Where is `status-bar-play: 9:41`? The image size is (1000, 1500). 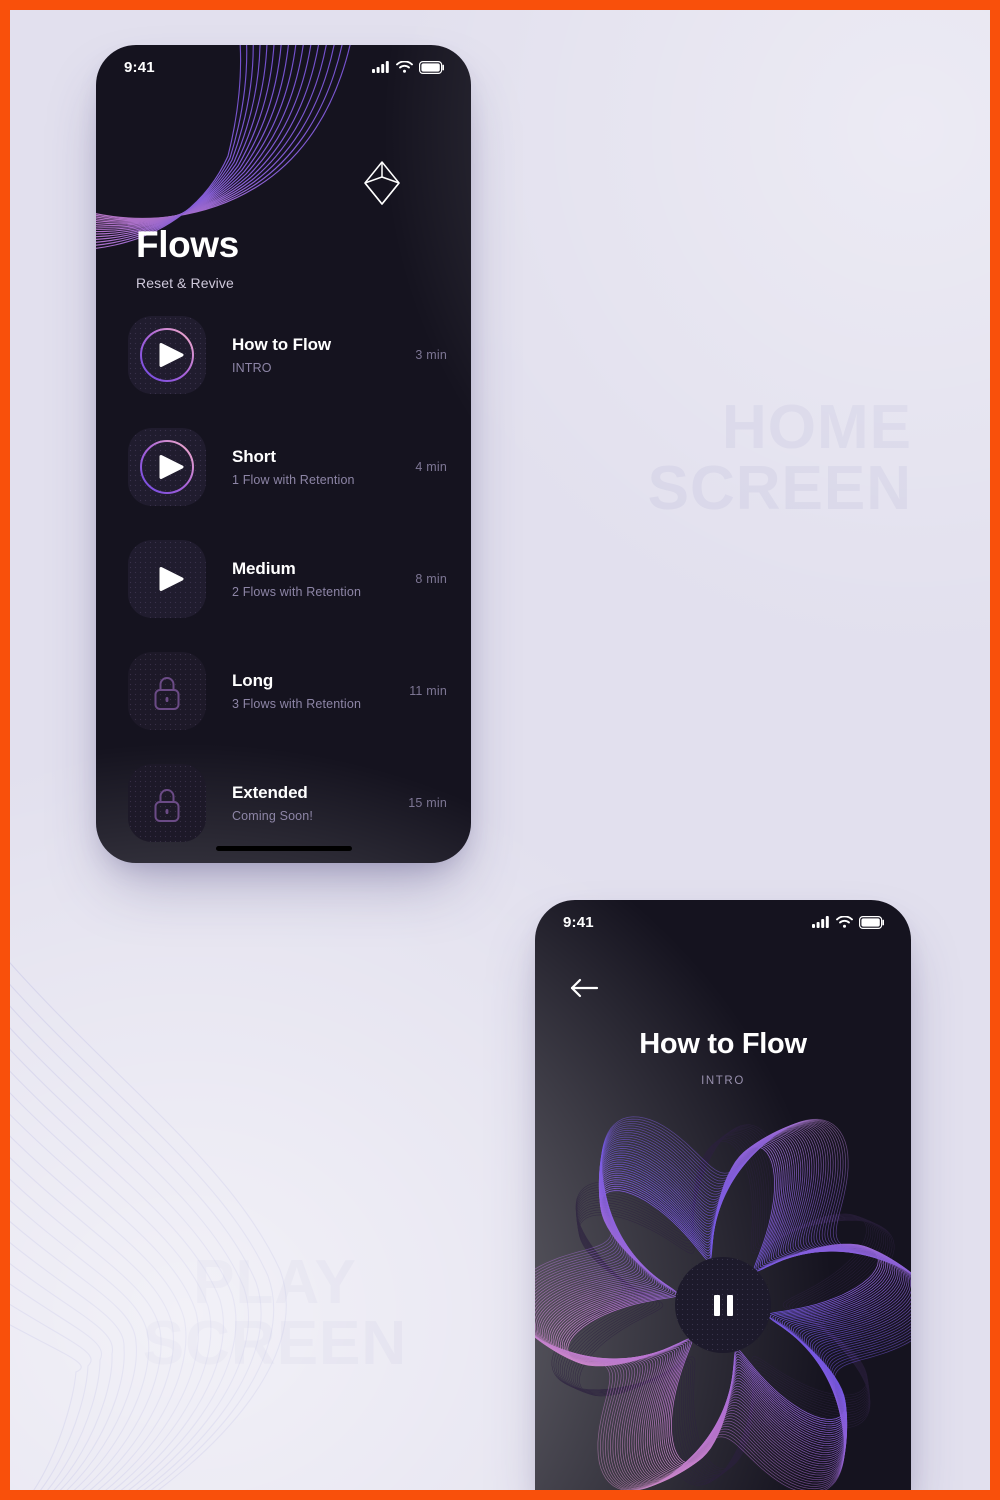
status-bar-play: 9:41 is located at coordinates (723, 922).